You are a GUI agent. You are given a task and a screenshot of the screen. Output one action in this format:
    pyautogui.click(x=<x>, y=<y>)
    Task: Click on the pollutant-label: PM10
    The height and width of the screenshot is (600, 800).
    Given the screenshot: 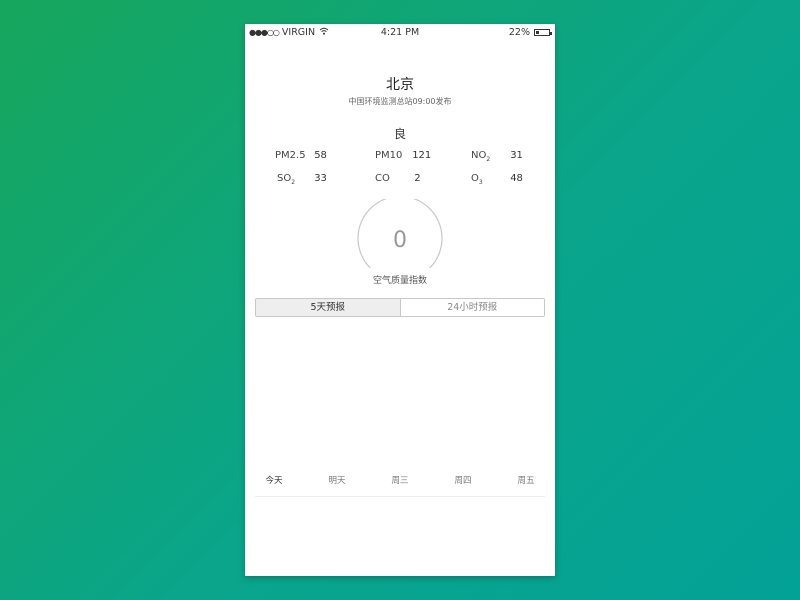 What is the action you would take?
    pyautogui.click(x=389, y=155)
    